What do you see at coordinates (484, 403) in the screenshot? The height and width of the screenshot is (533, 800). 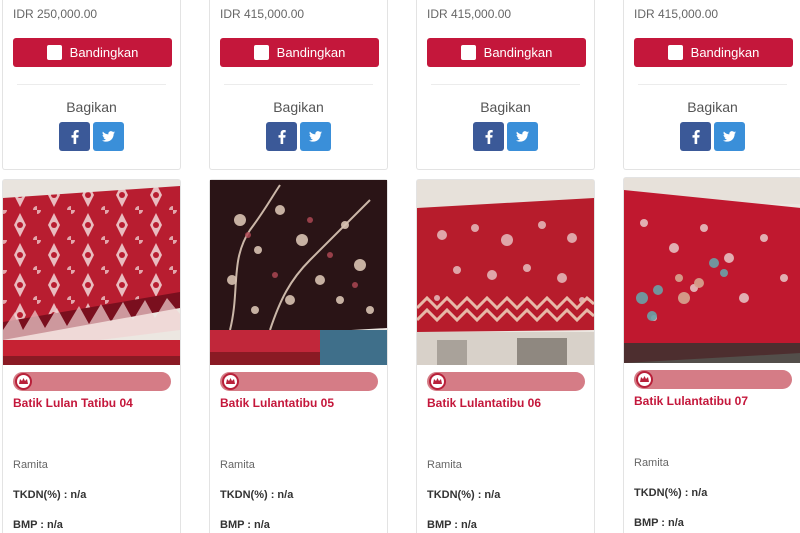 I see `product-title: Batik Lulantatibu 06` at bounding box center [484, 403].